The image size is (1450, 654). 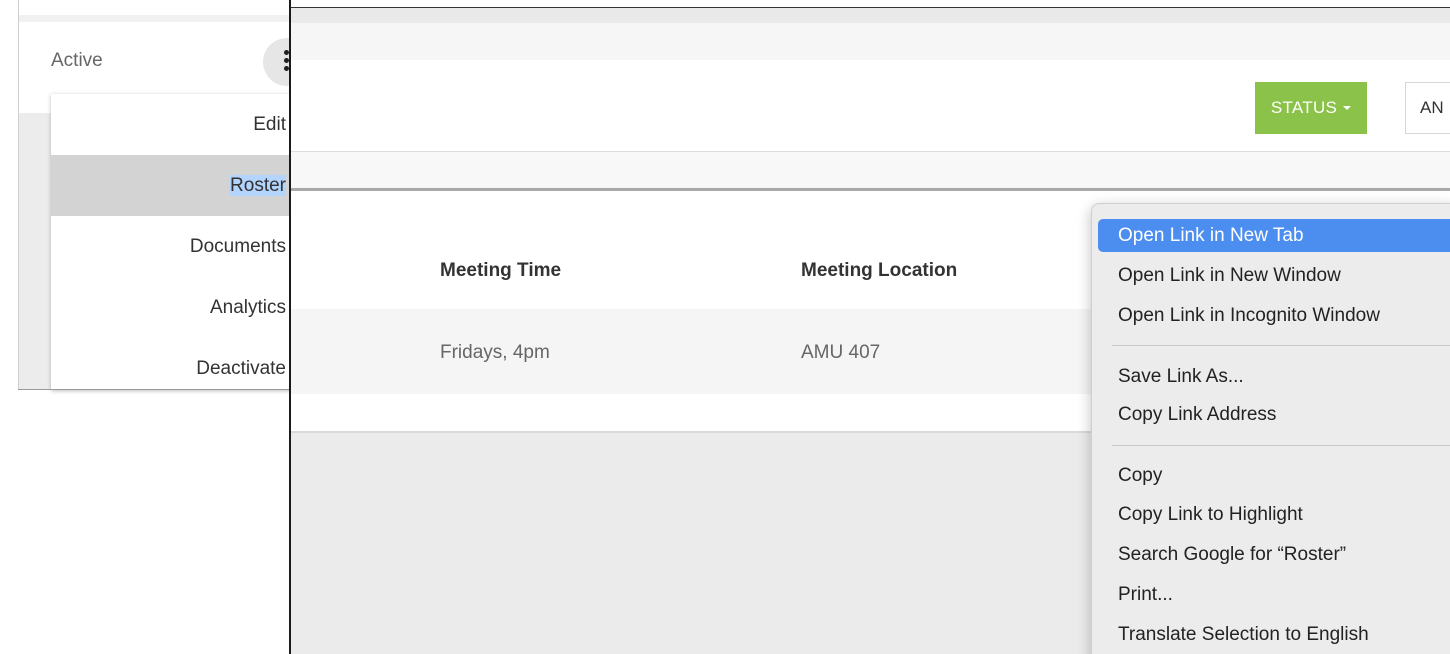 What do you see at coordinates (170, 185) in the screenshot?
I see `action-menu-item-roster: Roster` at bounding box center [170, 185].